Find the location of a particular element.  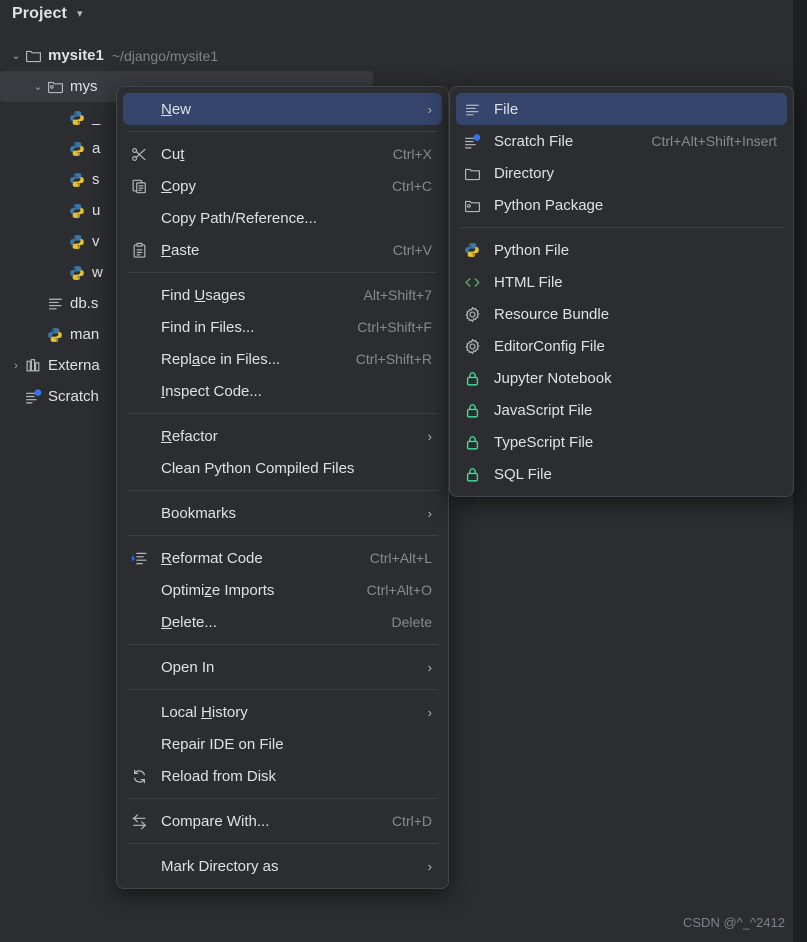

compare-icon is located at coordinates (139, 821).